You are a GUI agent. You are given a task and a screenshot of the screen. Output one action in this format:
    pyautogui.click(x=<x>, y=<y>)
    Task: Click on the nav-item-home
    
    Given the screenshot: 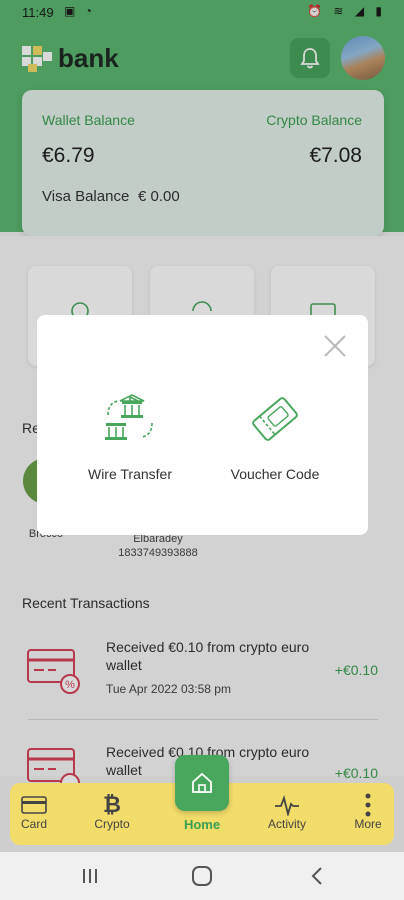 What is the action you would take?
    pyautogui.click(x=202, y=783)
    